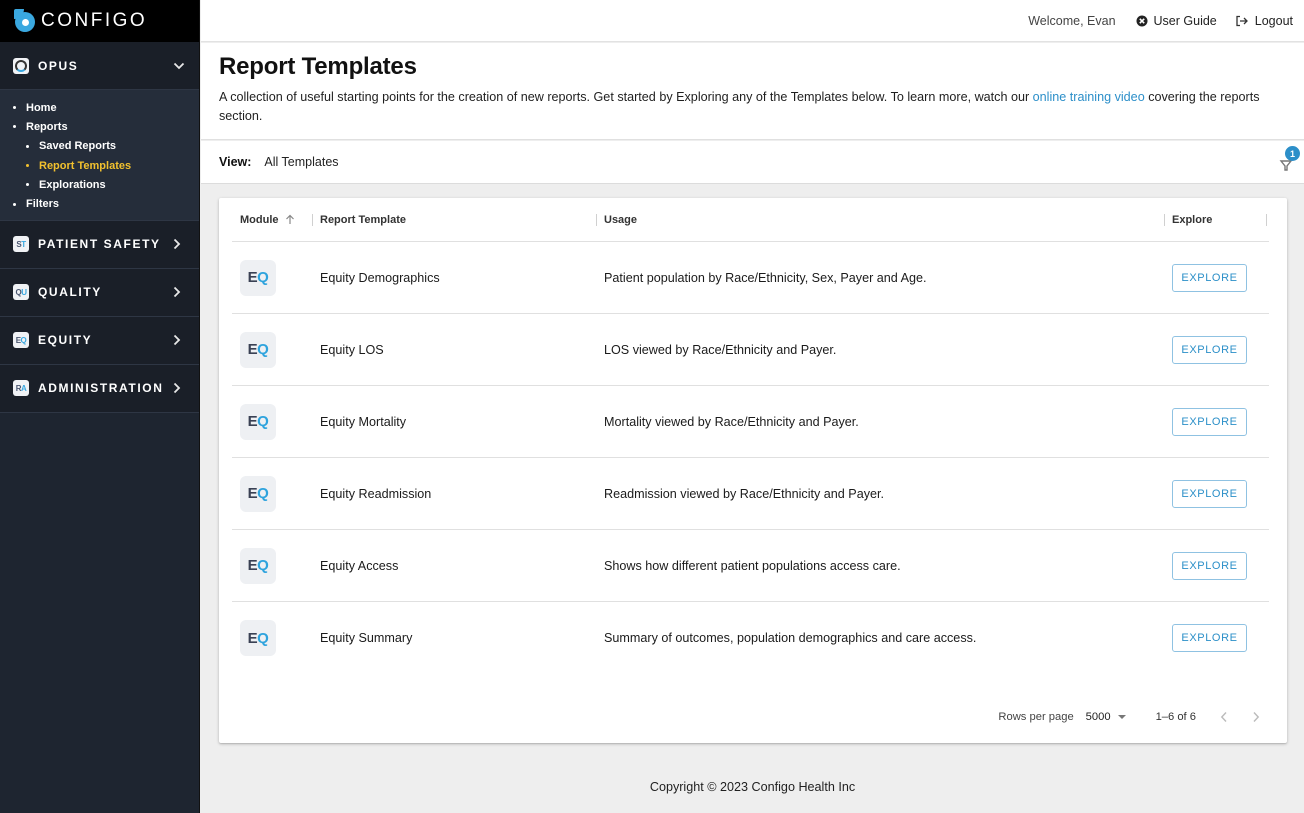  I want to click on brand-header: CONFIGO, so click(99, 21).